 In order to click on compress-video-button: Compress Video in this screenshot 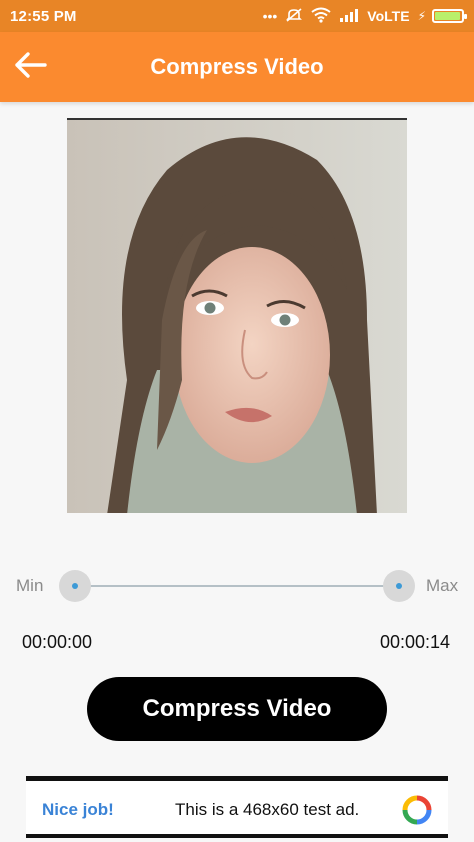, I will do `click(237, 709)`.